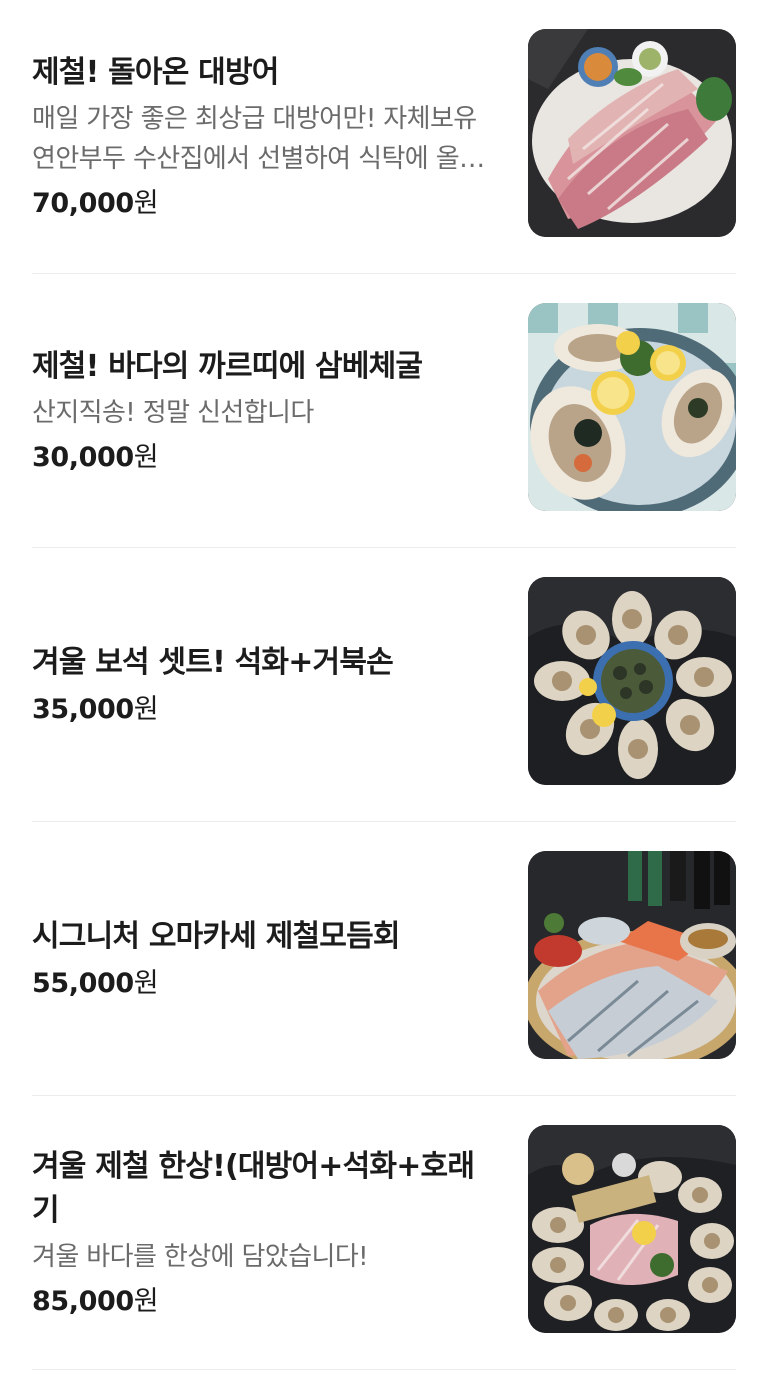  What do you see at coordinates (200, 1256) in the screenshot?
I see `menu-item-description: 겨울 바다를 한상에 담았습니다!` at bounding box center [200, 1256].